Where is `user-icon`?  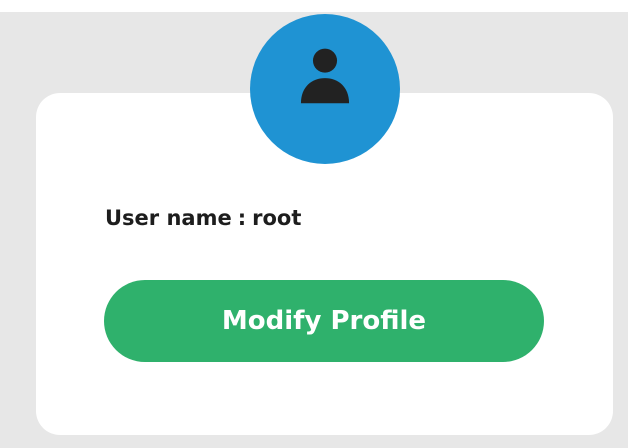 user-icon is located at coordinates (325, 76).